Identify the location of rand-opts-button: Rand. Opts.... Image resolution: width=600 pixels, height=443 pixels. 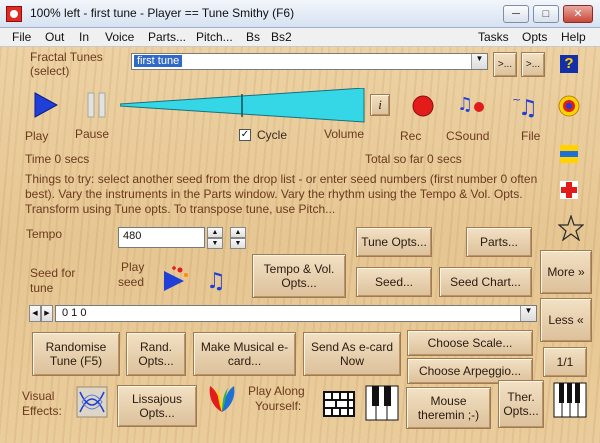
(156, 354).